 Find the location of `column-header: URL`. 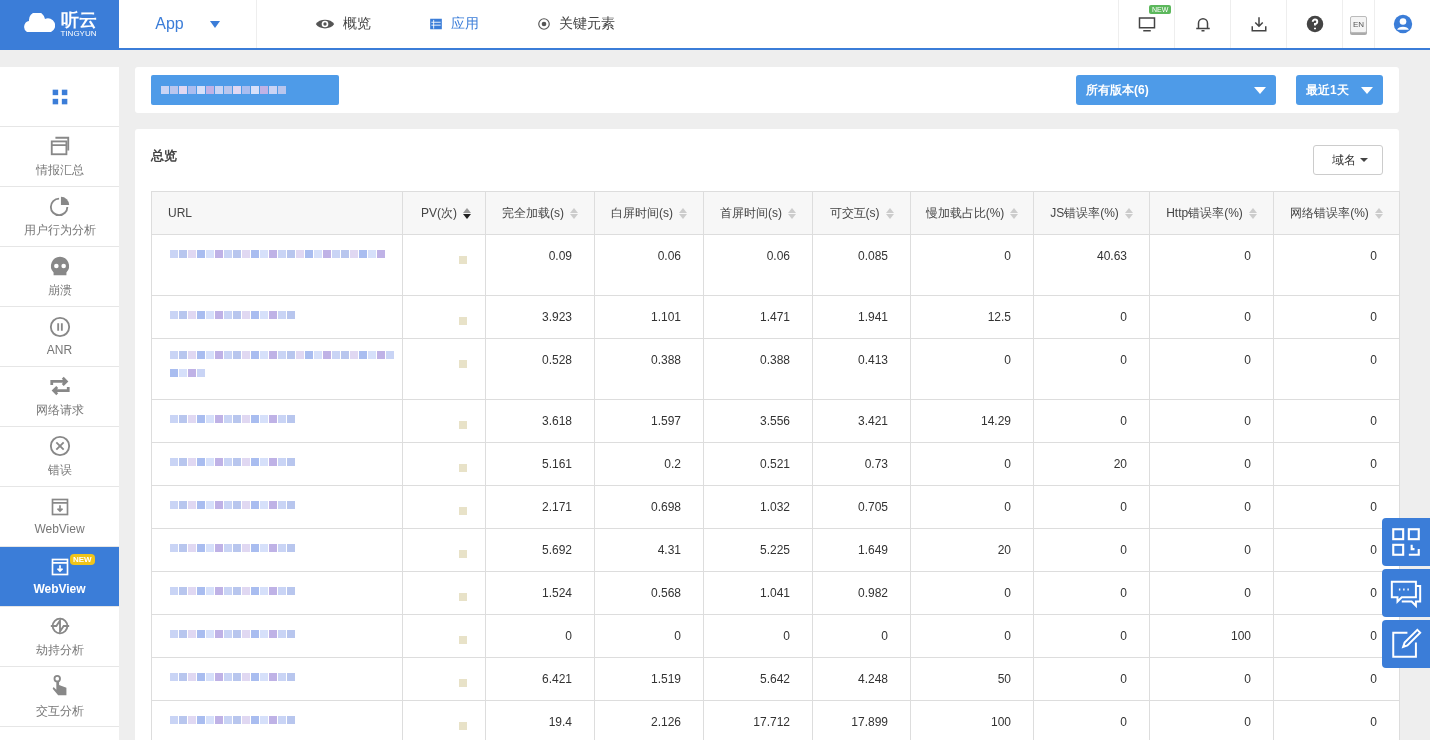

column-header: URL is located at coordinates (277, 213).